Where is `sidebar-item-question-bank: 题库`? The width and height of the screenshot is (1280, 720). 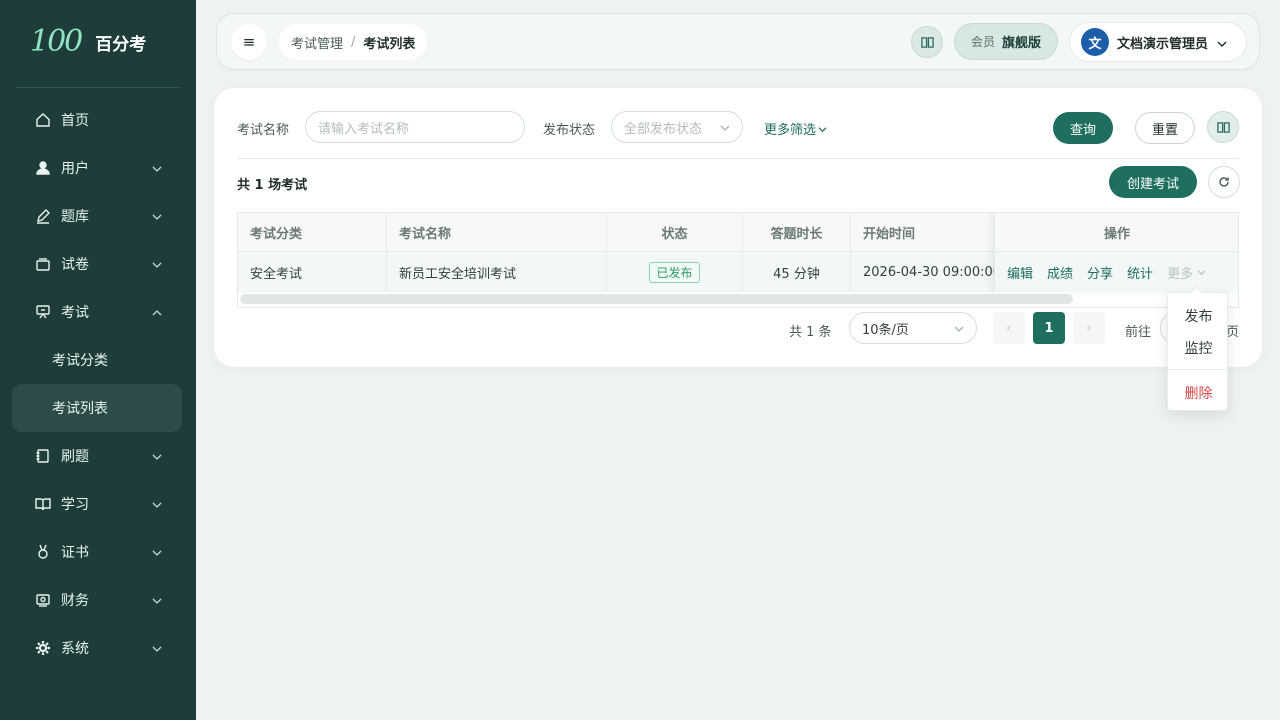
sidebar-item-question-bank: 题库 is located at coordinates (97, 216).